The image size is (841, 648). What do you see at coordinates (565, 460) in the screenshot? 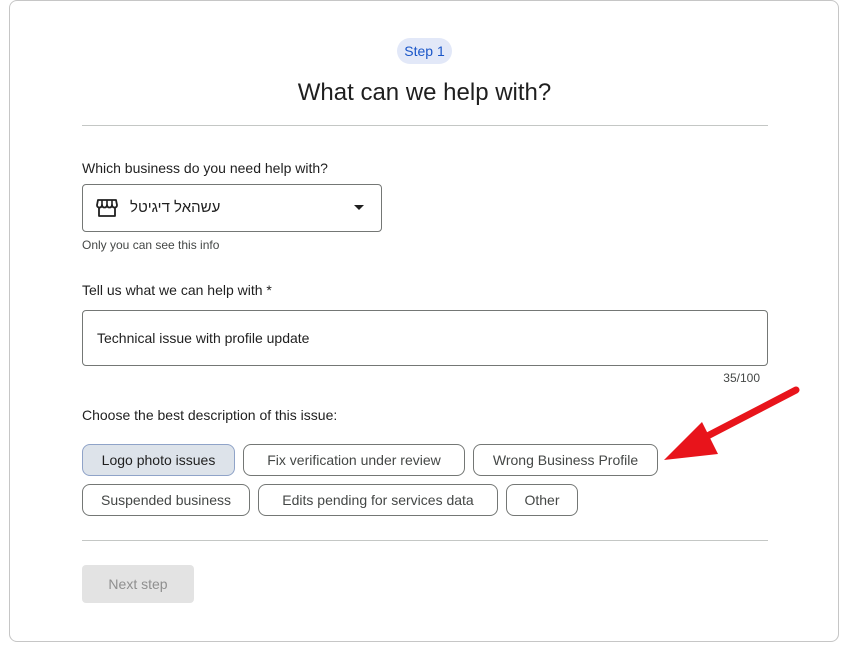
I see `chip-wrong-business-profile: Wrong Business Profile` at bounding box center [565, 460].